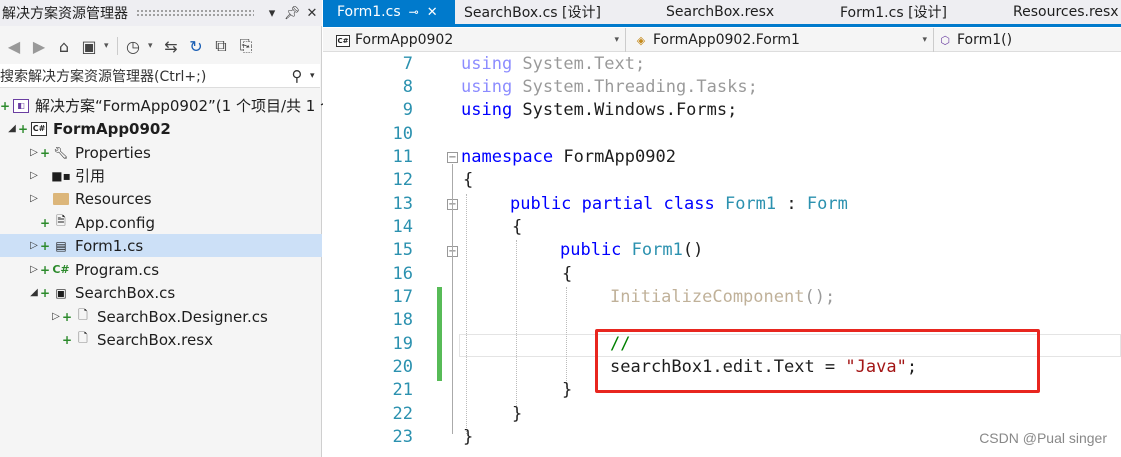 This screenshot has width=1121, height=457. I want to click on solution-explorer-search: 搜索解决方案资源管理器(Ctrl+;) ⚲ ▾, so click(160, 76).